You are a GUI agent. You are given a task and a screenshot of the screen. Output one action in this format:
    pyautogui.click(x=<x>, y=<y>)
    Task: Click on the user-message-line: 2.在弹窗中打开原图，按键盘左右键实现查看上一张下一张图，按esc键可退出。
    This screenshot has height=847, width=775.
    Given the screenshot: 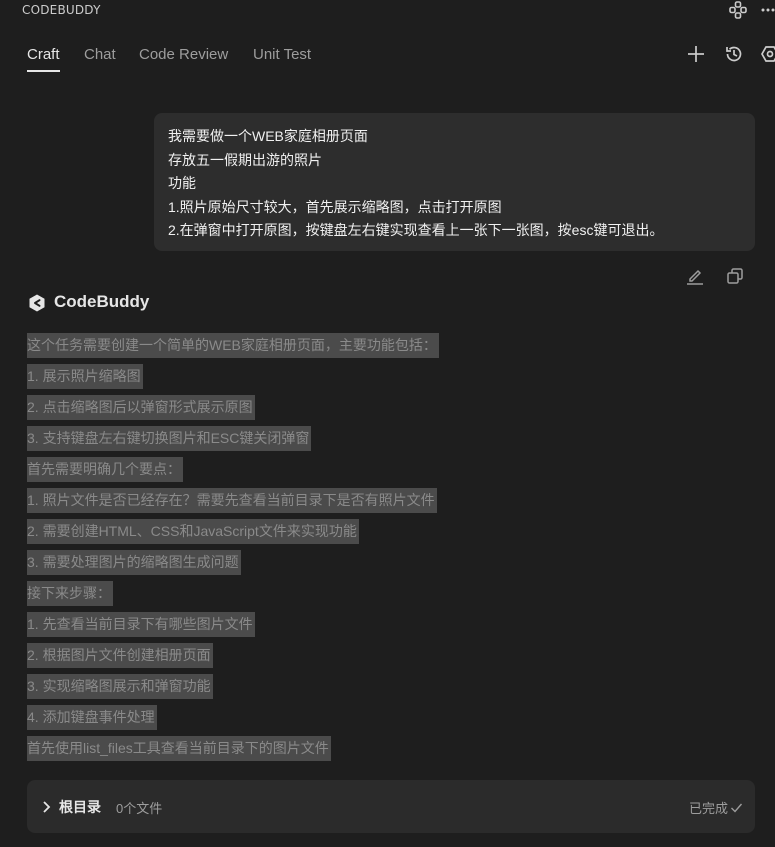 What is the action you would take?
    pyautogui.click(x=416, y=230)
    